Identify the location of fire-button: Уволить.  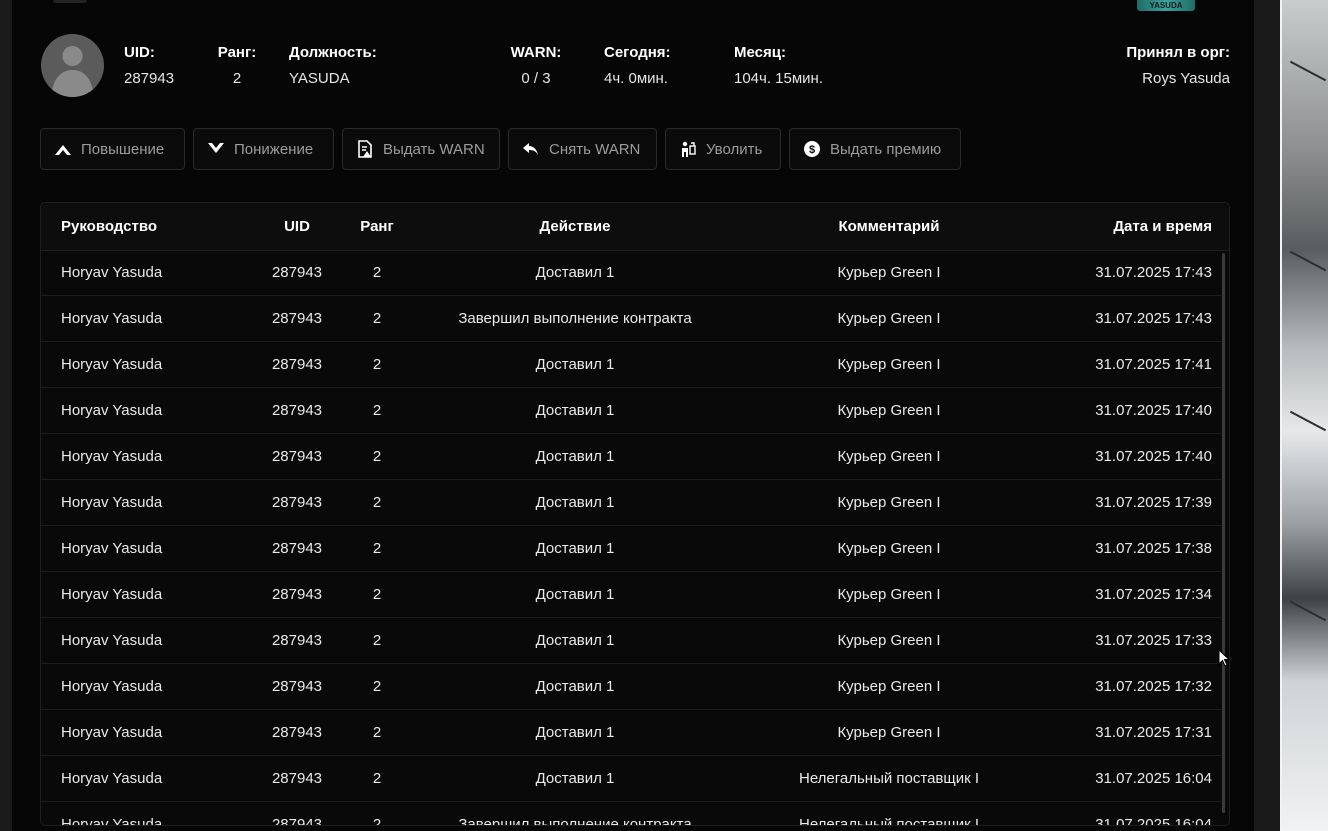
(723, 149).